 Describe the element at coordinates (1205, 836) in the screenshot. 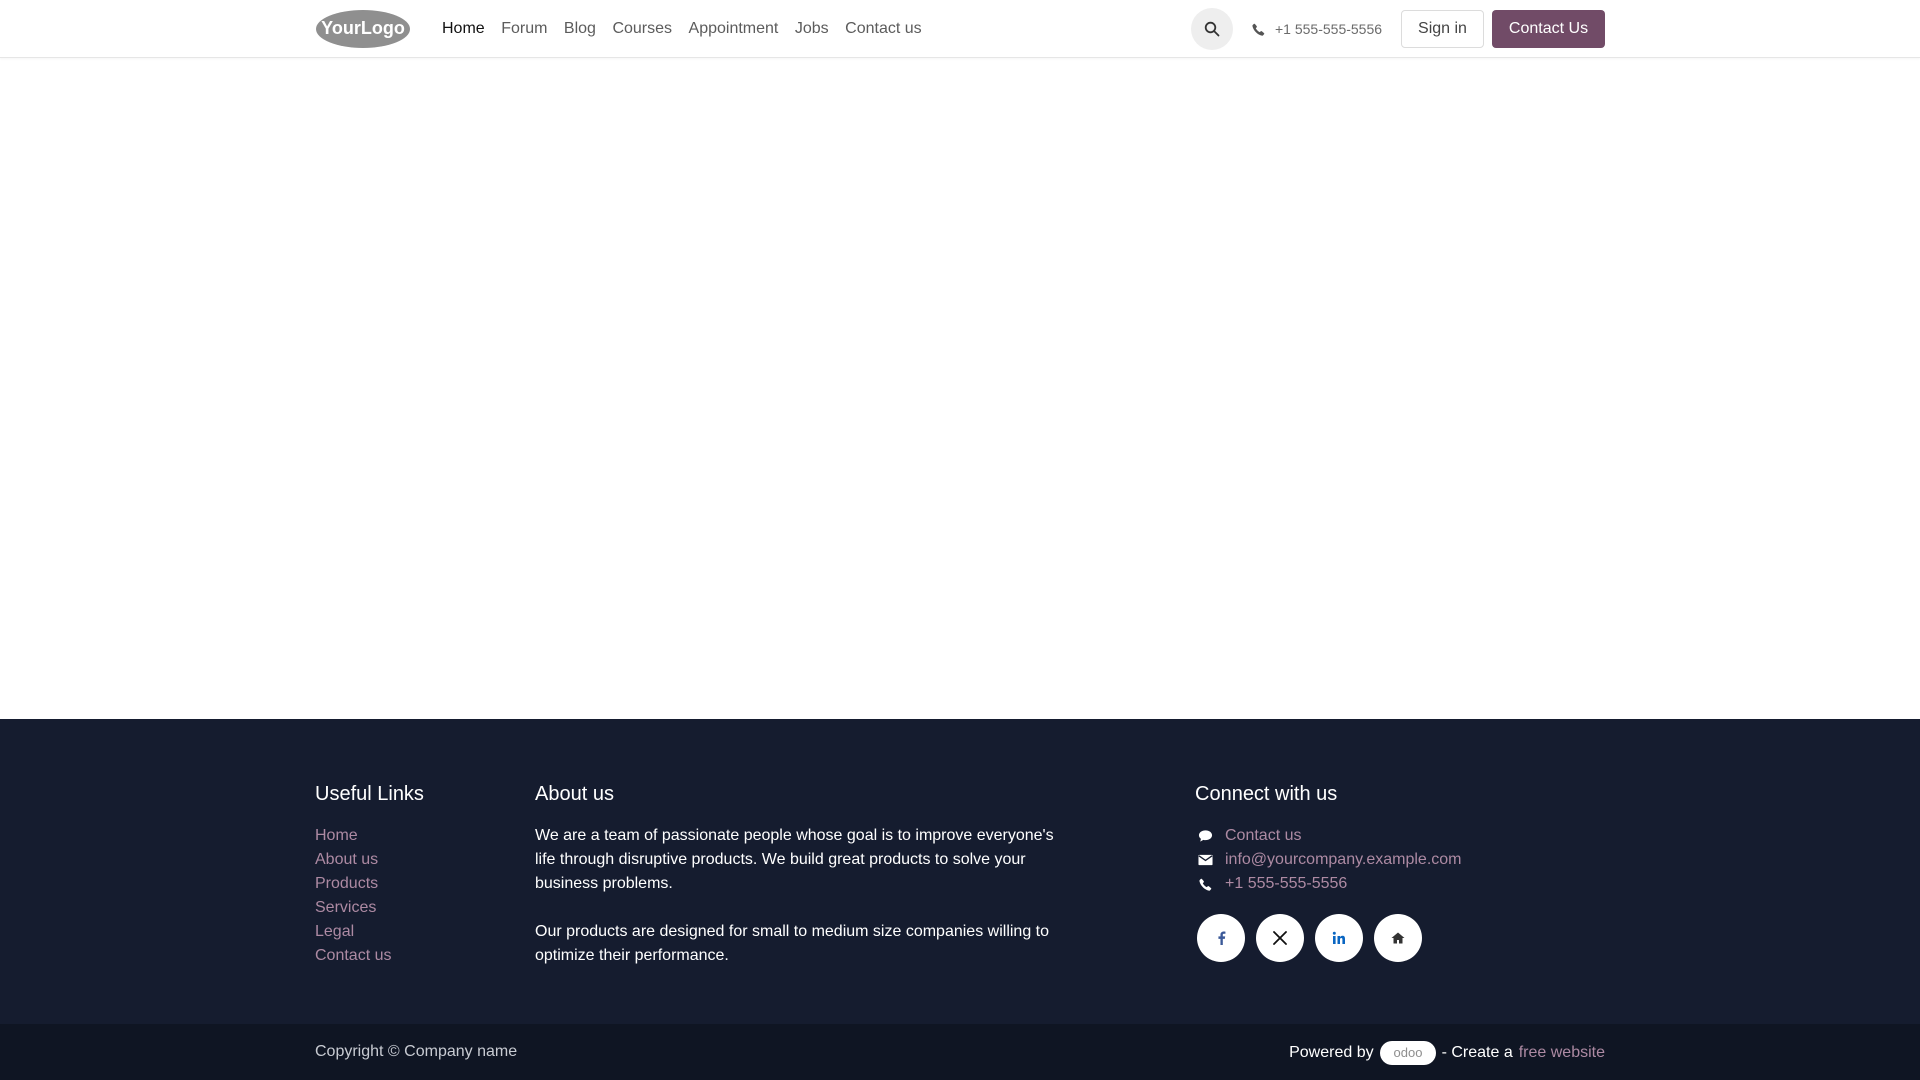

I see `comment-icon` at that location.